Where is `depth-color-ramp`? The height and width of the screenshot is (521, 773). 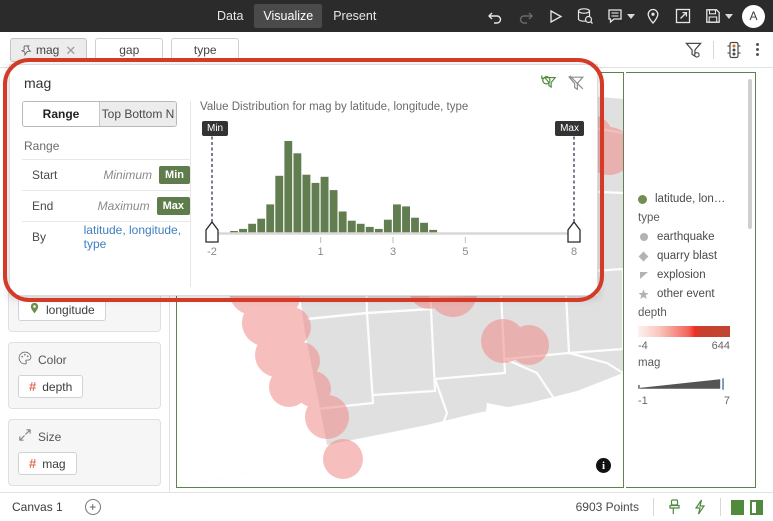
depth-color-ramp is located at coordinates (684, 331).